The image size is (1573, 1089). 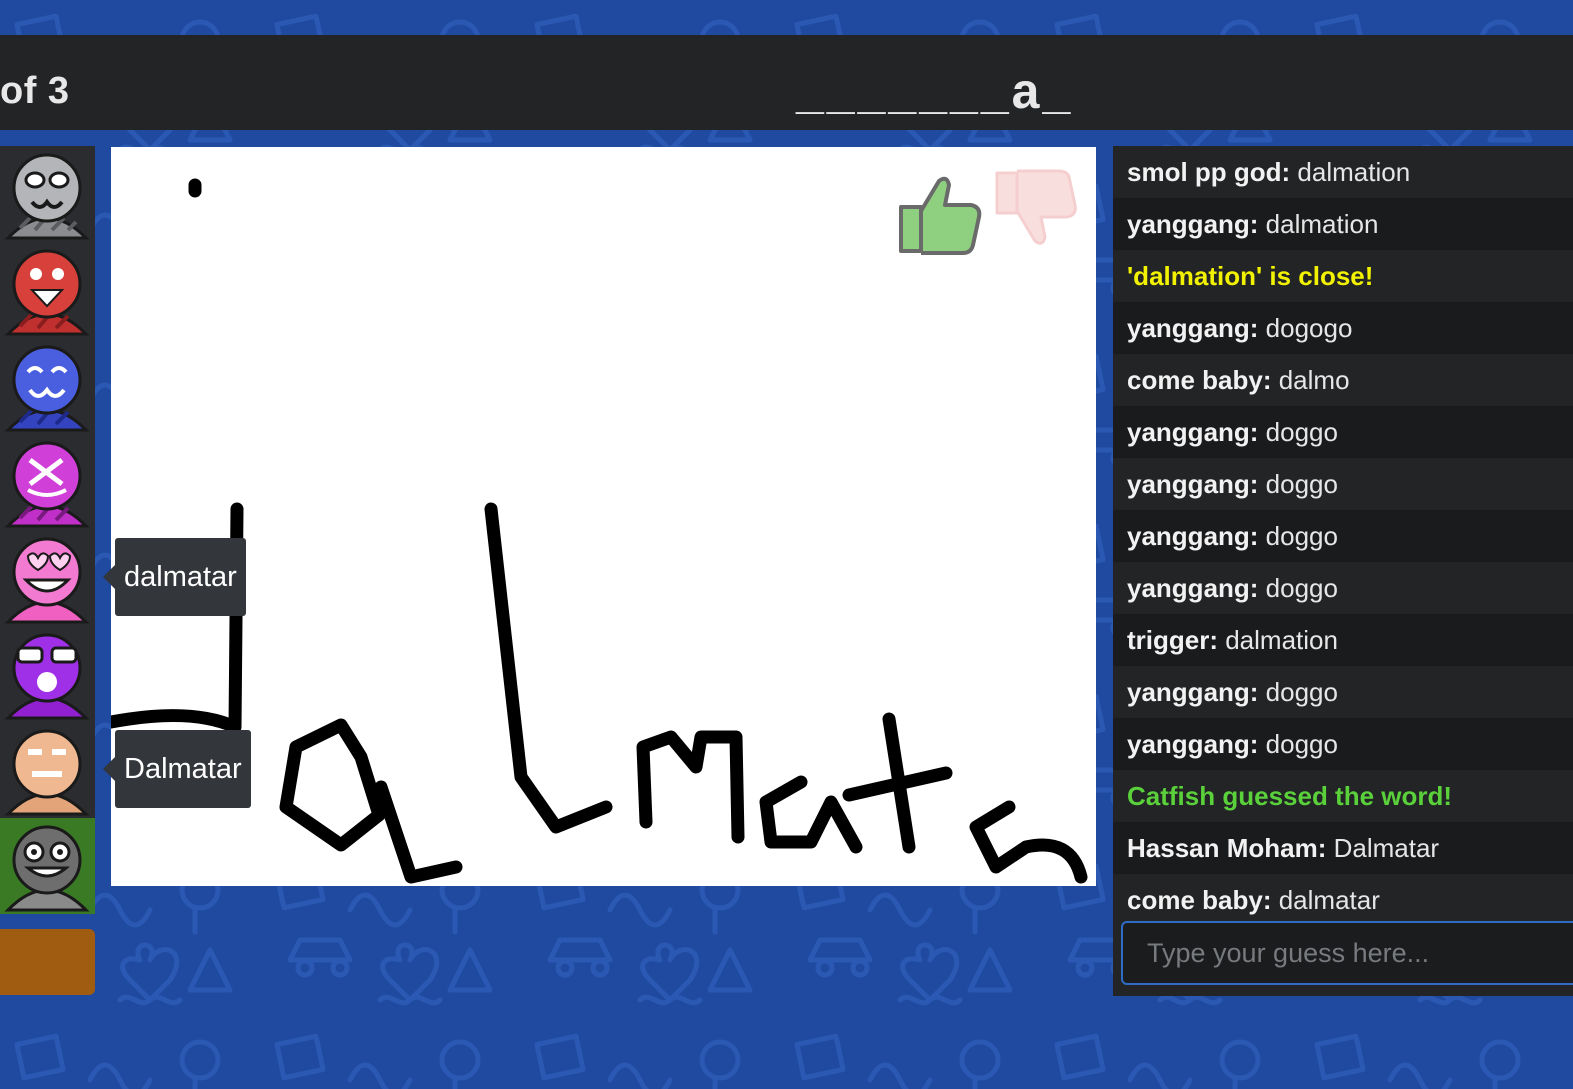 What do you see at coordinates (1305, 328) in the screenshot?
I see `chat-text: dogogo` at bounding box center [1305, 328].